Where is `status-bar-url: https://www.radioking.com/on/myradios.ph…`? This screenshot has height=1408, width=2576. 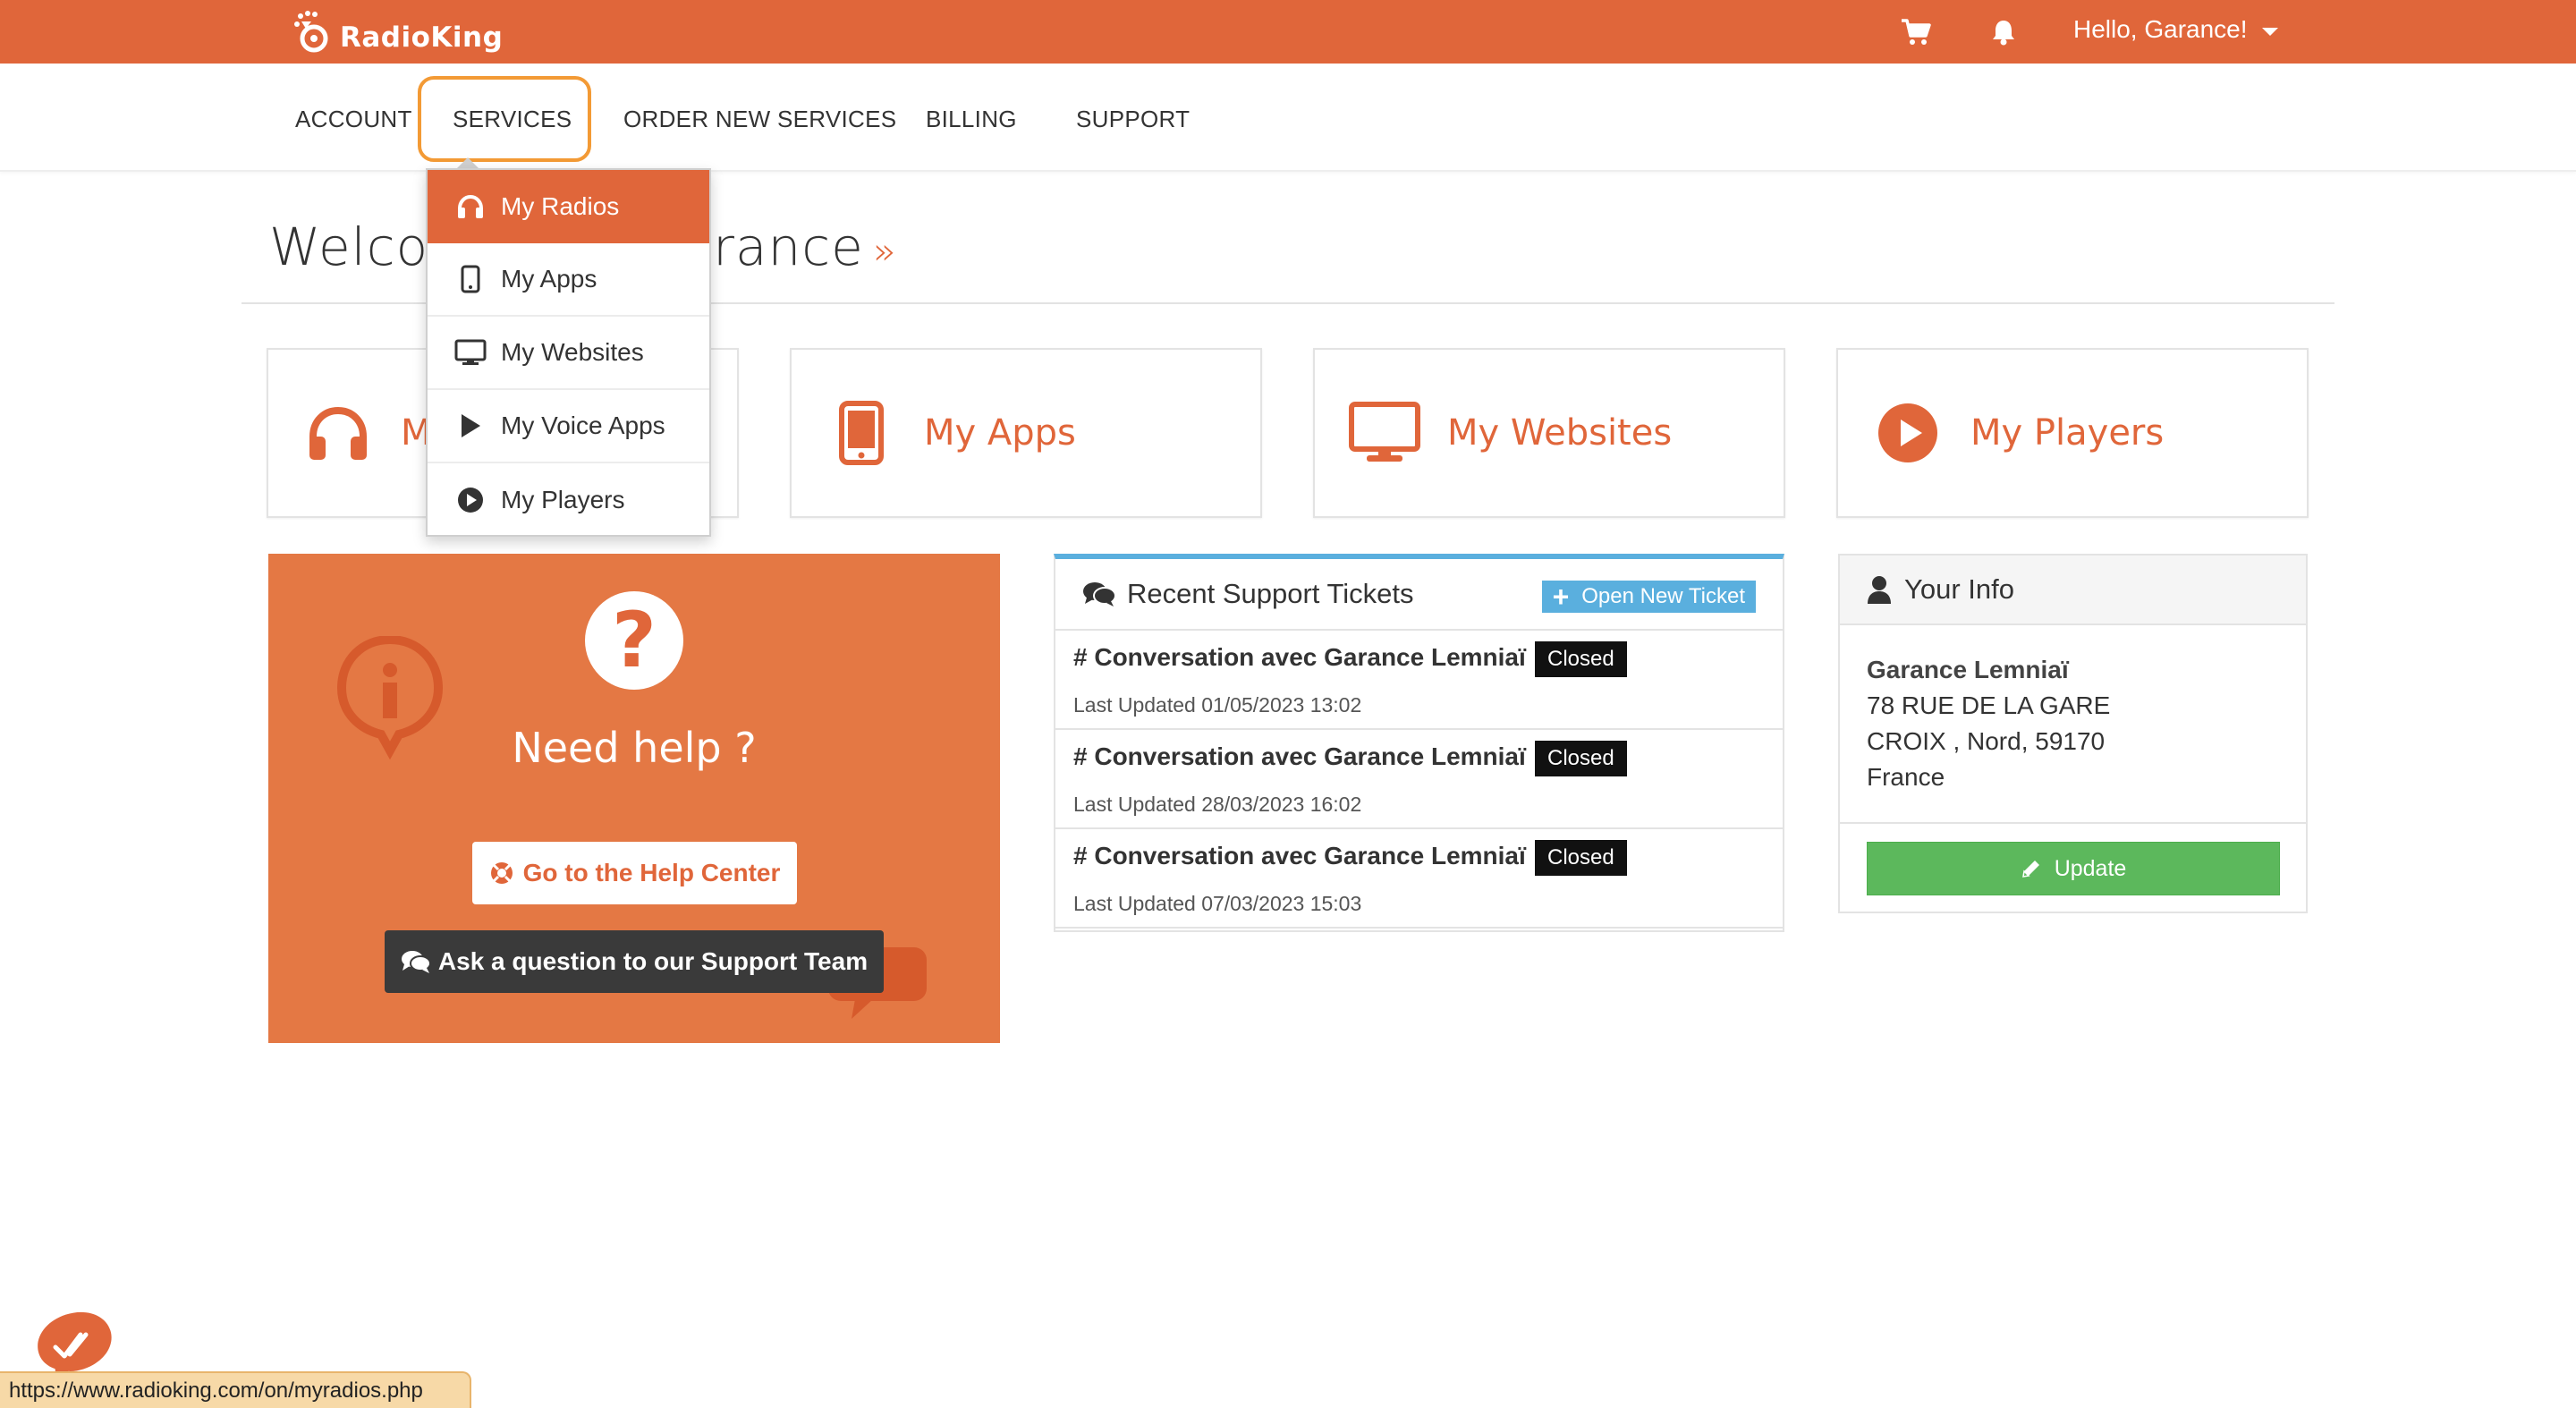
status-bar-url: https://www.radioking.com/on/myradios.ph… is located at coordinates (235, 1389).